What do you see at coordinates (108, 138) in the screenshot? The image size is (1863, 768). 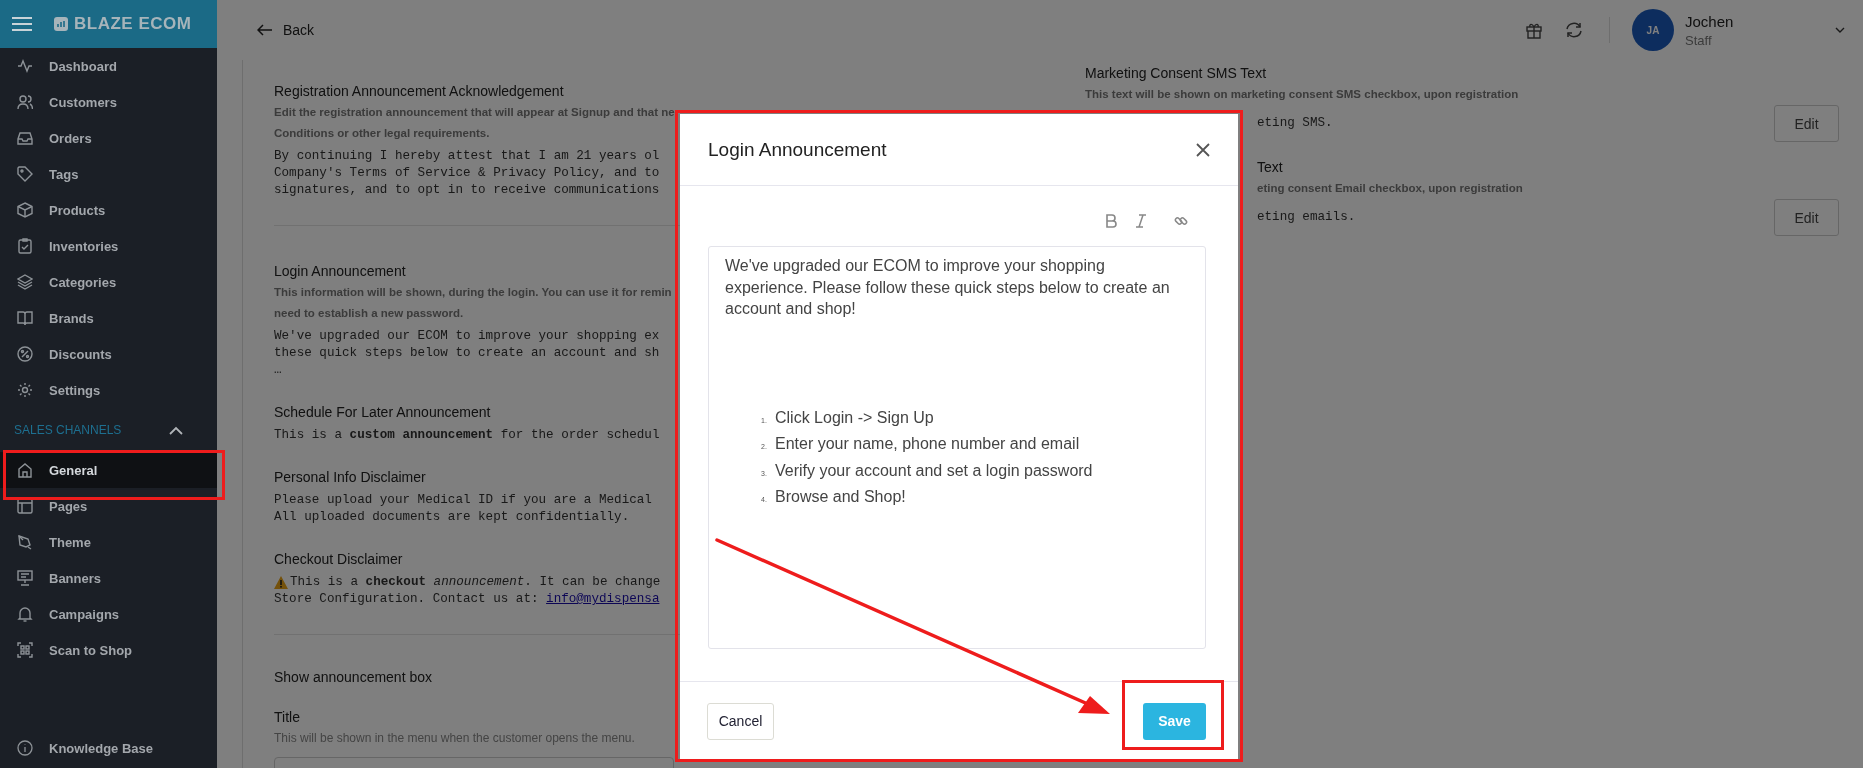 I see `sidebar-item: Orders` at bounding box center [108, 138].